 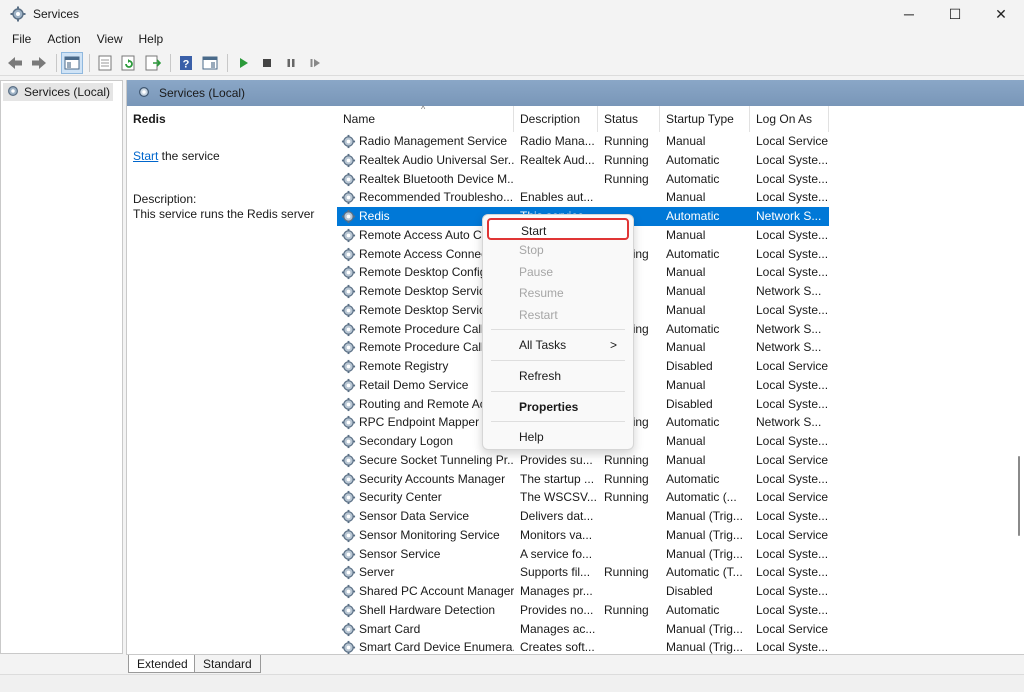 What do you see at coordinates (558, 345) in the screenshot?
I see `context-menu-item-all-tasks: All Tasks >` at bounding box center [558, 345].